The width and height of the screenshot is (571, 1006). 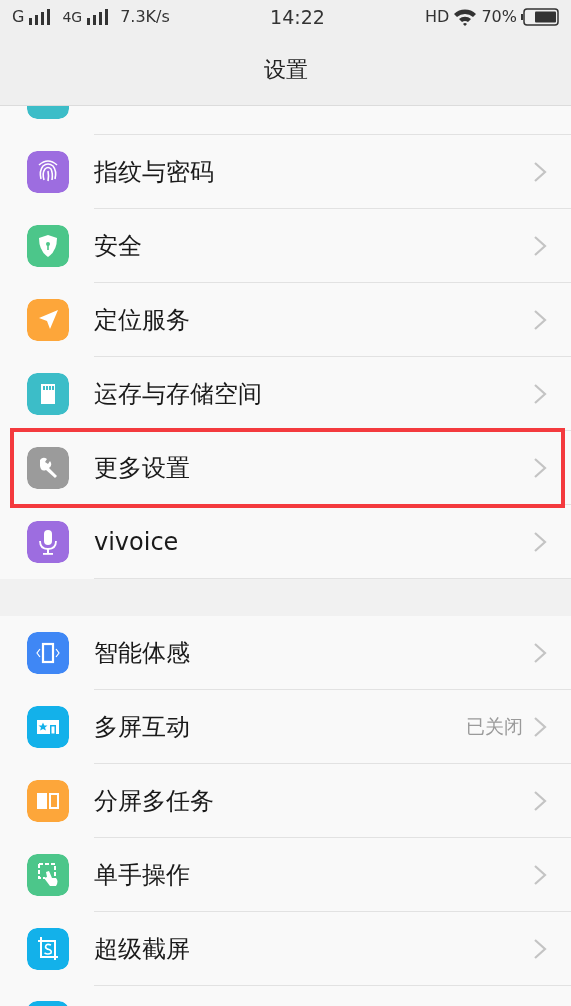 What do you see at coordinates (285, 727) in the screenshot?
I see `settings-row: 多屏互动 已关闭` at bounding box center [285, 727].